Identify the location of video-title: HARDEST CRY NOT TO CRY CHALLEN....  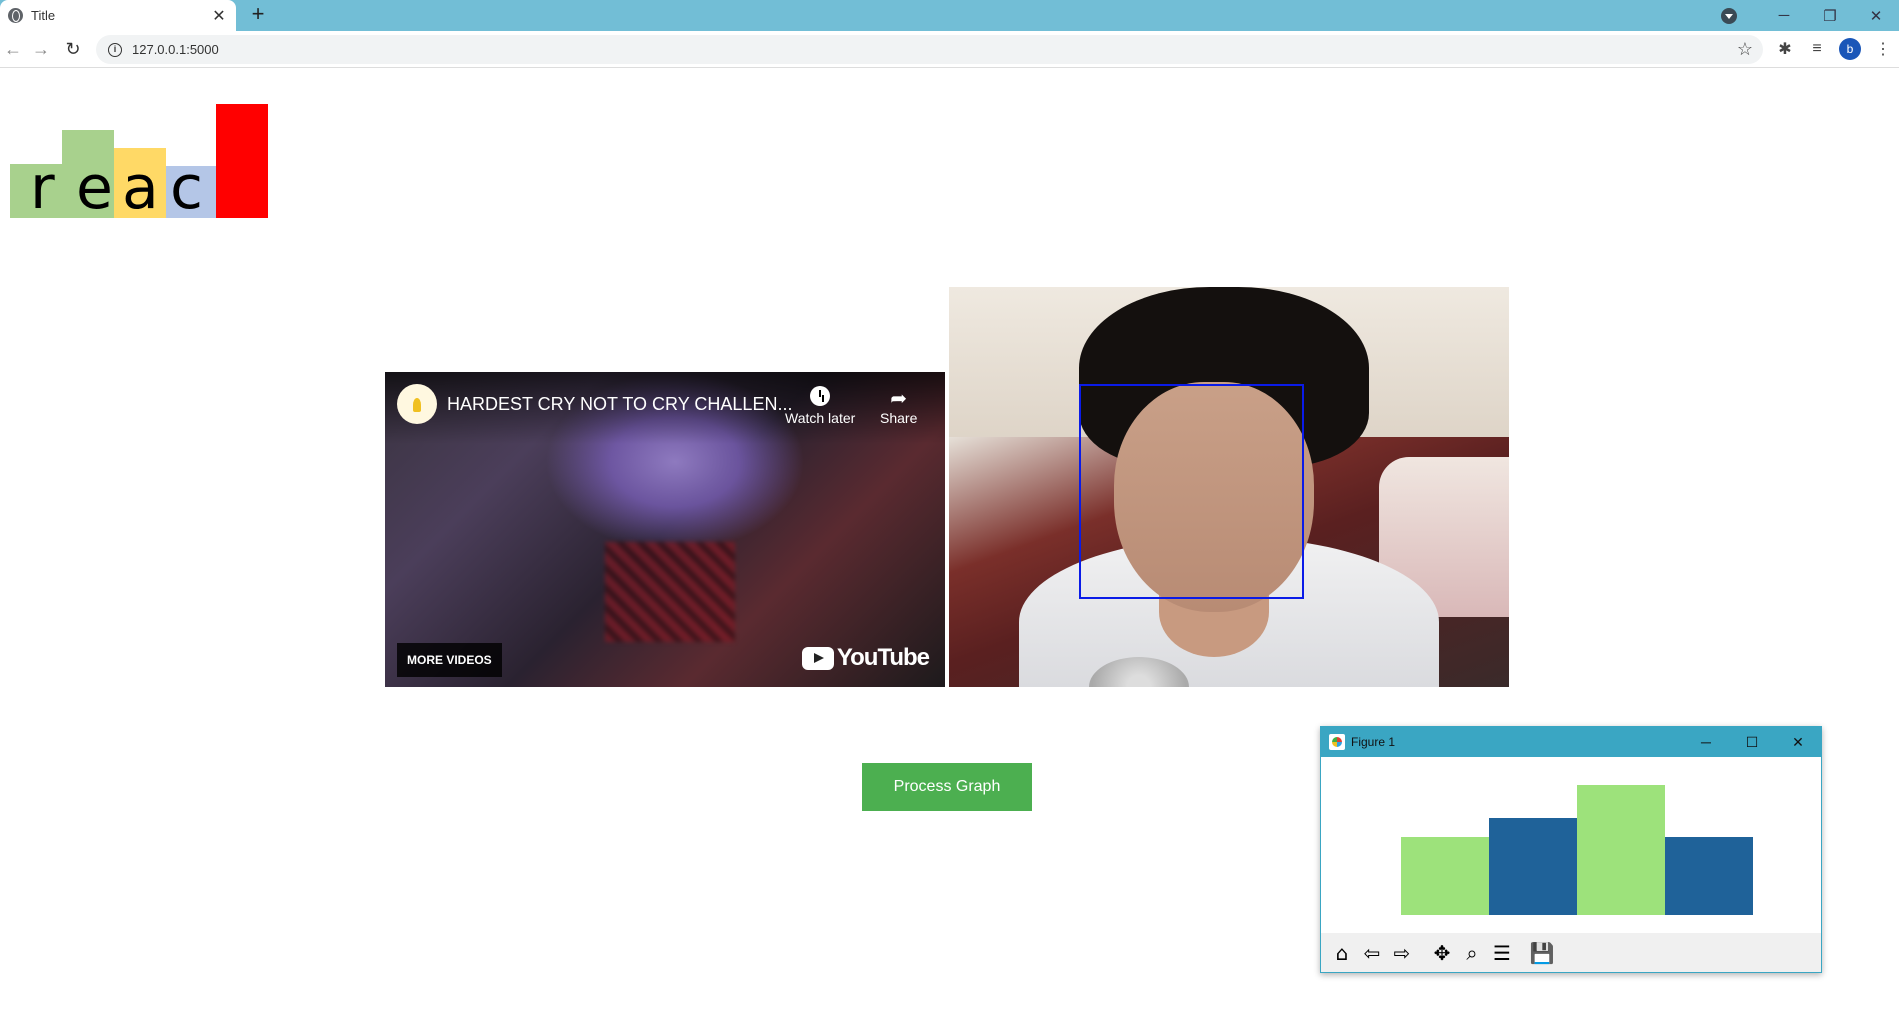
(619, 404).